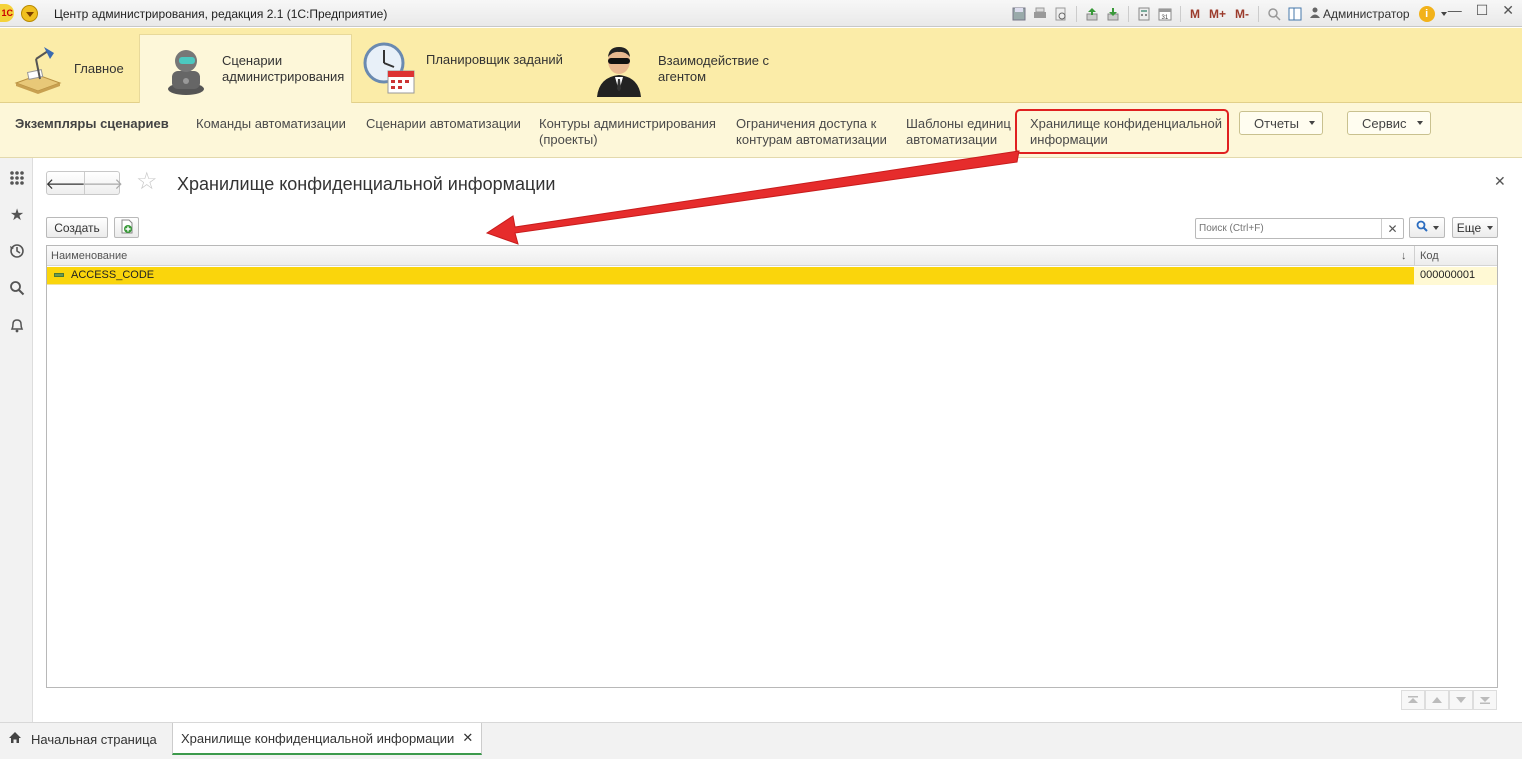  I want to click on add-document-icon, so click(127, 228).